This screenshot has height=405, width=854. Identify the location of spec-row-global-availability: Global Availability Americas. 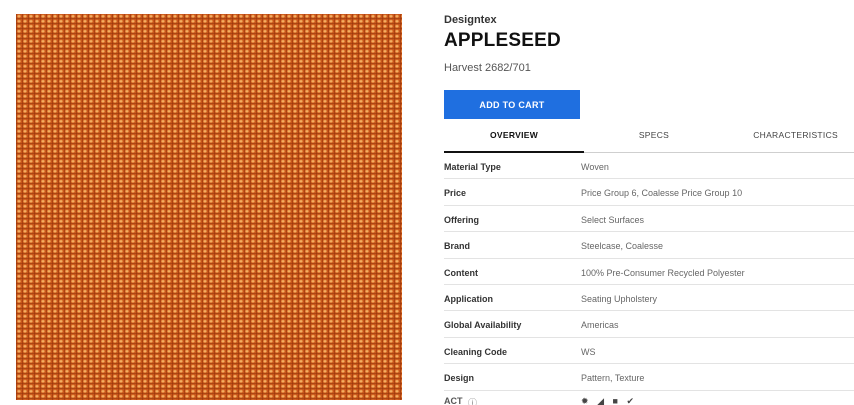
(649, 324).